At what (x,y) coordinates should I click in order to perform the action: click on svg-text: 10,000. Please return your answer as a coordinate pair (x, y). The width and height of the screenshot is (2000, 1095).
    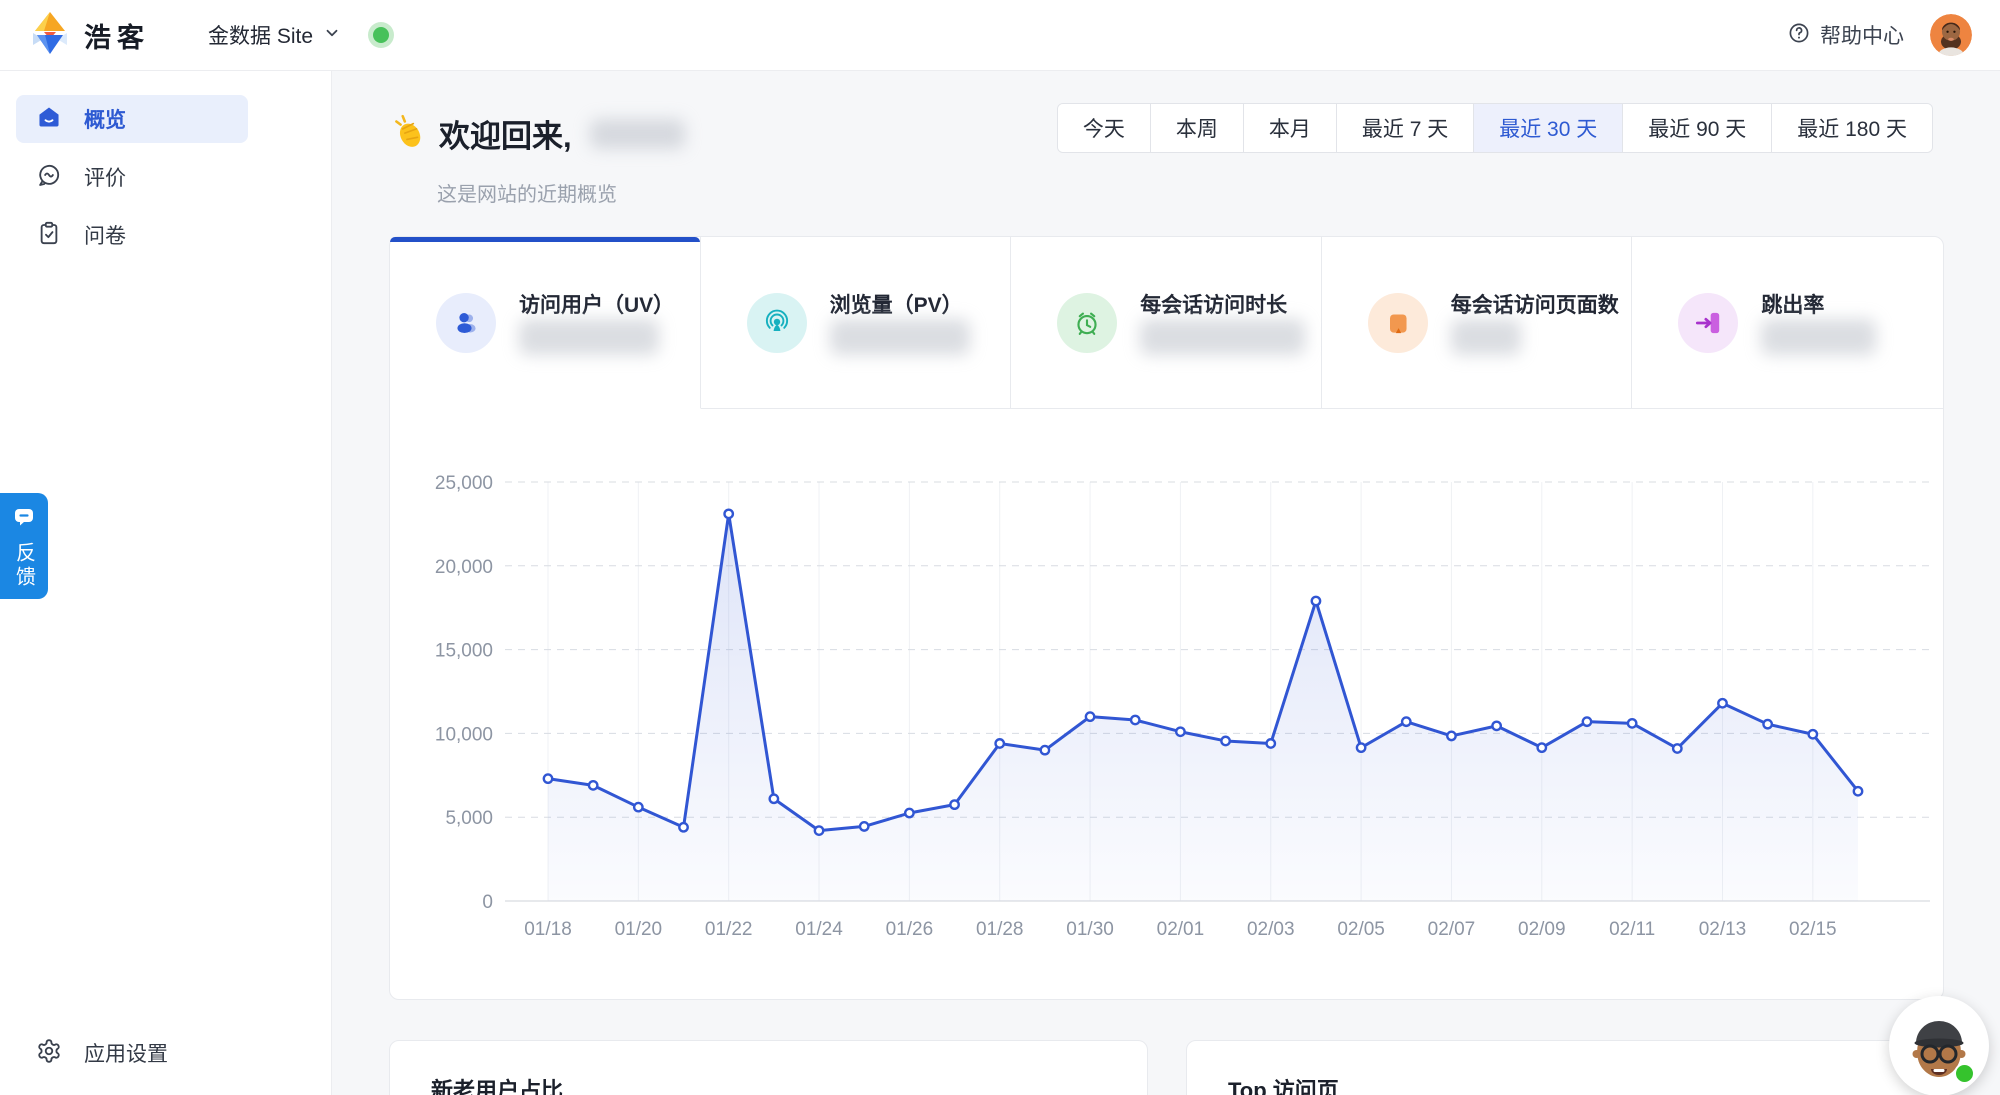
    Looking at the image, I should click on (464, 734).